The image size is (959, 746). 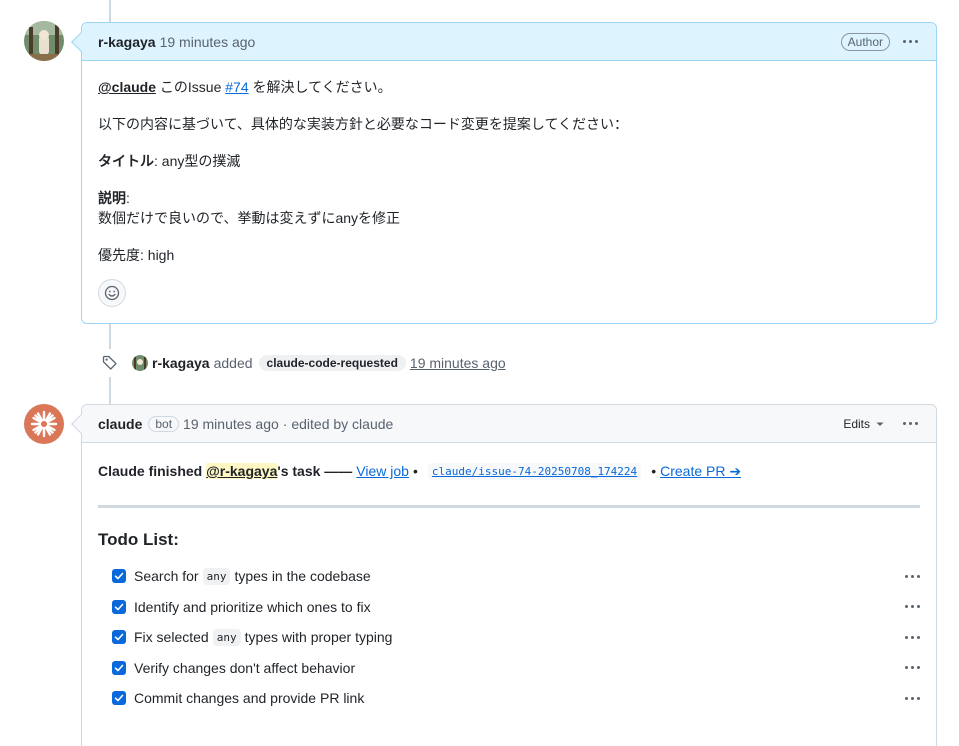 What do you see at coordinates (509, 161) in the screenshot?
I see `comment-title-line: タイトル: any型の撲滅` at bounding box center [509, 161].